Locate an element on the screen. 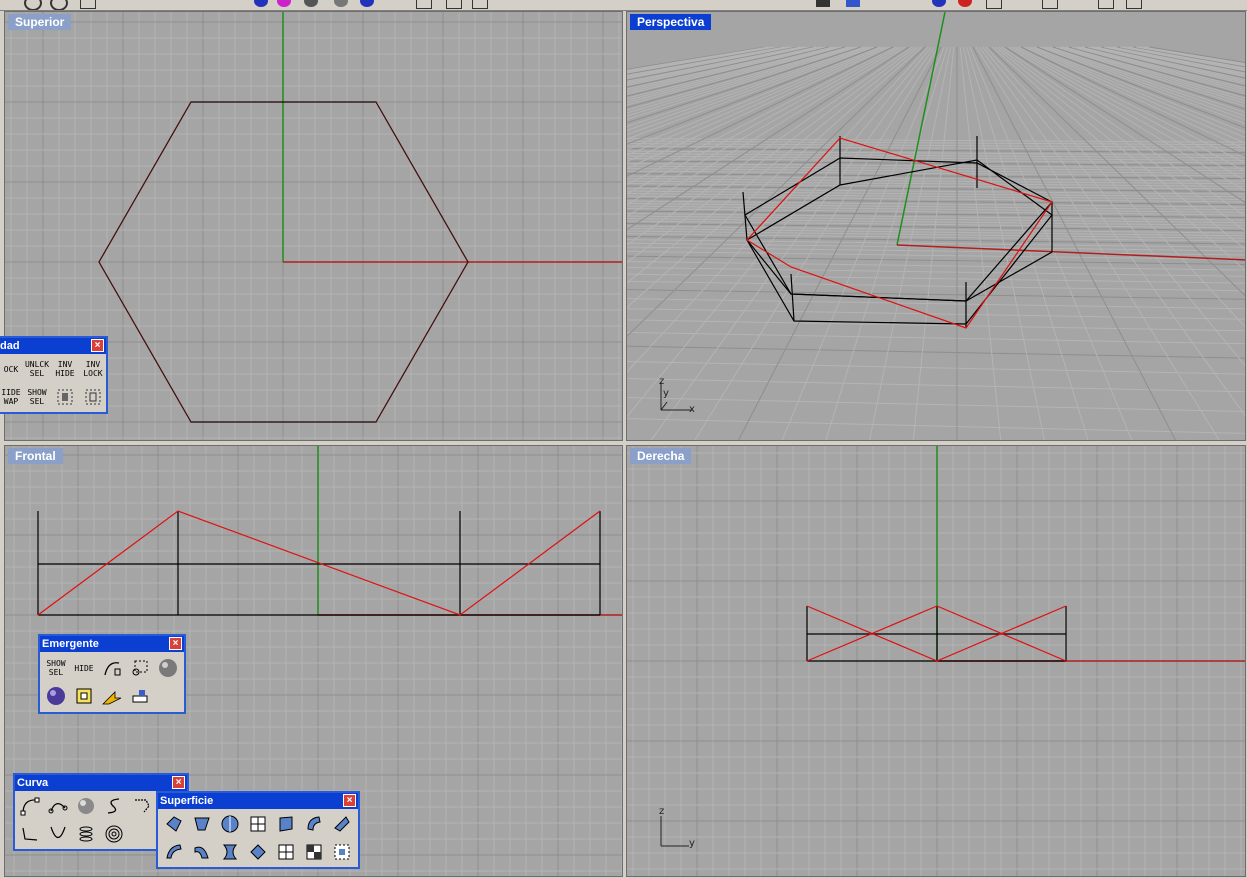  toolbar-title-text: Superficie is located at coordinates (187, 801).